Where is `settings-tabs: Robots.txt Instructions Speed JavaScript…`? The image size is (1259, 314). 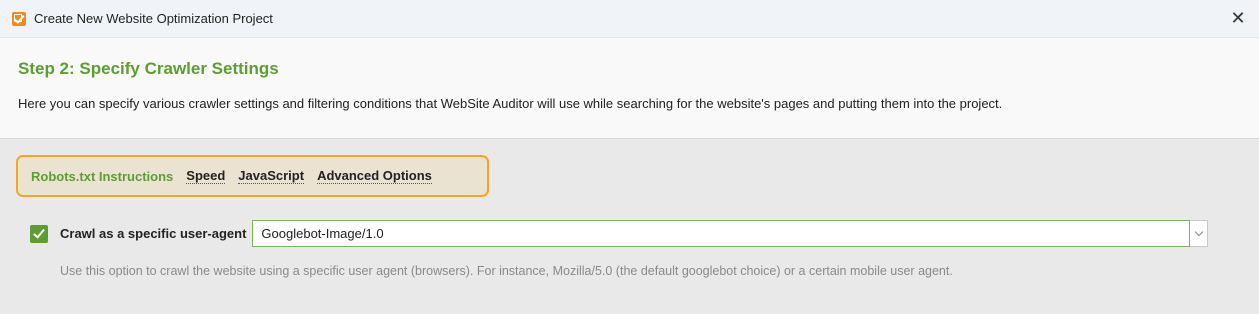
settings-tabs: Robots.txt Instructions Speed JavaScript… is located at coordinates (252, 176).